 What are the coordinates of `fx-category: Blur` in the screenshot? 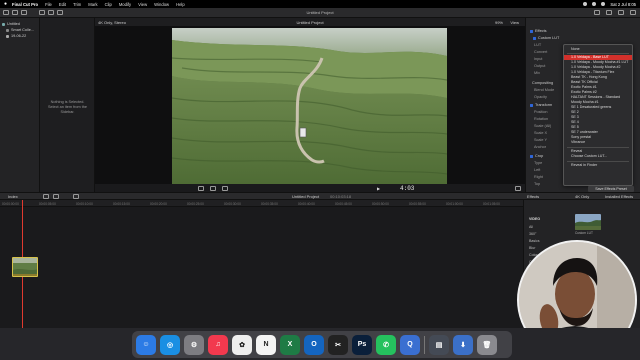 It's located at (532, 248).